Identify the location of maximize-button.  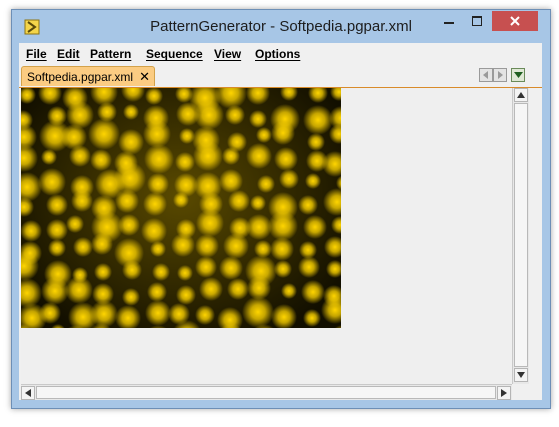
(476, 21).